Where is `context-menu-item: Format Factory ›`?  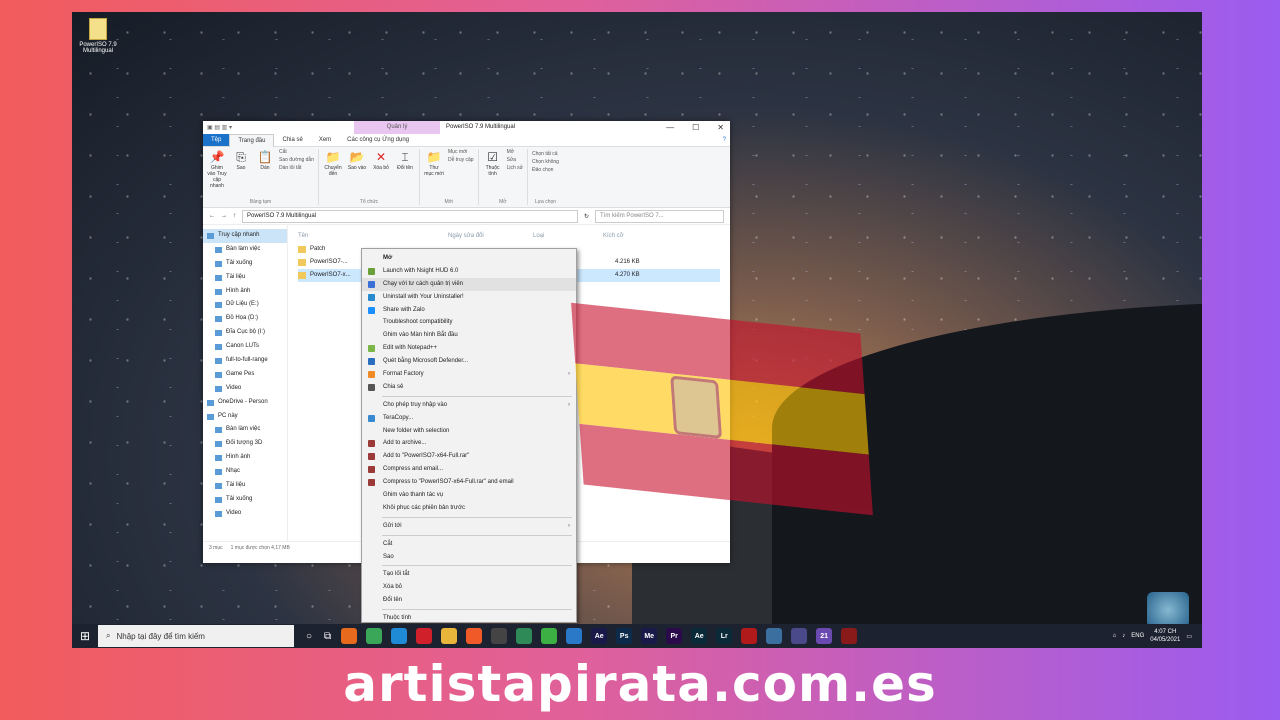
context-menu-item: Format Factory › is located at coordinates (469, 374).